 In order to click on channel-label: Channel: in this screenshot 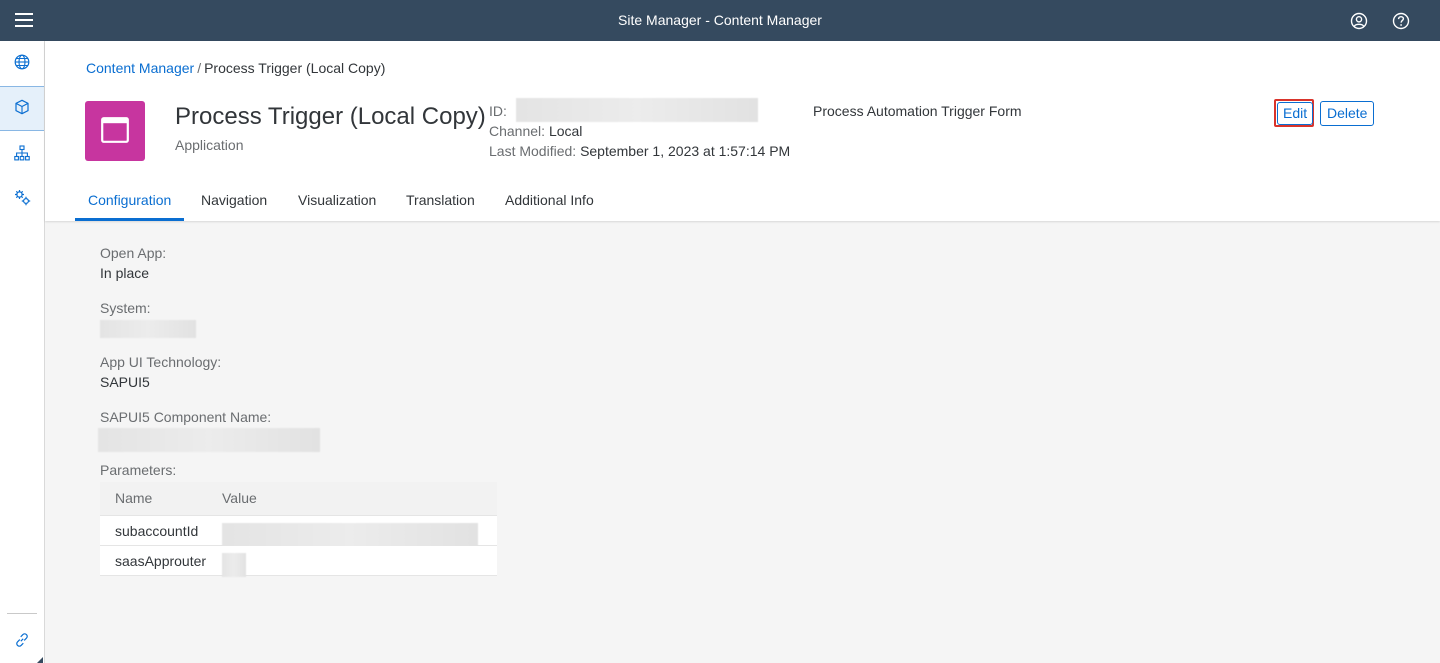, I will do `click(517, 131)`.